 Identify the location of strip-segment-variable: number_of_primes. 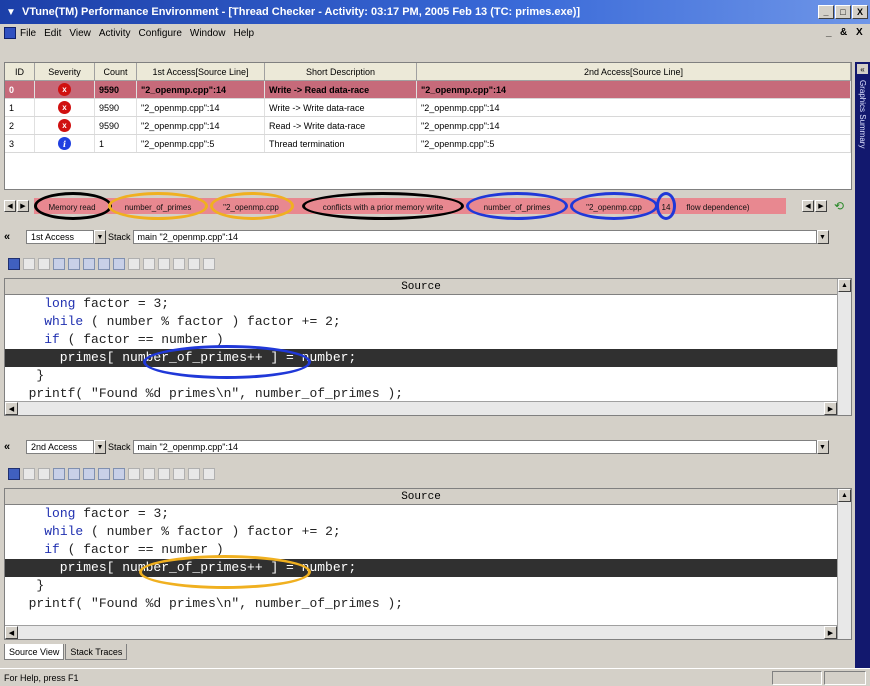
(158, 207).